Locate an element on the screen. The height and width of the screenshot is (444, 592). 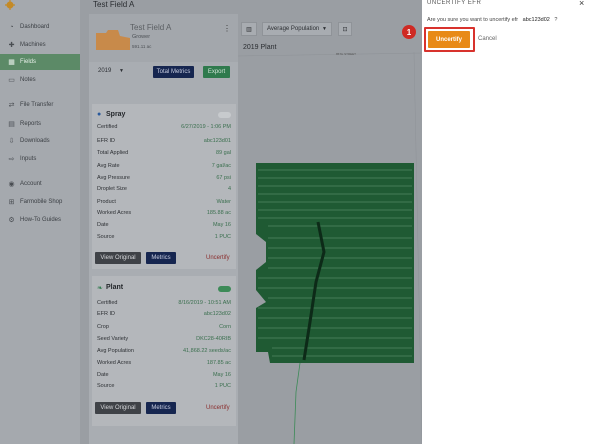
farmobile-logo is located at coordinates (10, 5).